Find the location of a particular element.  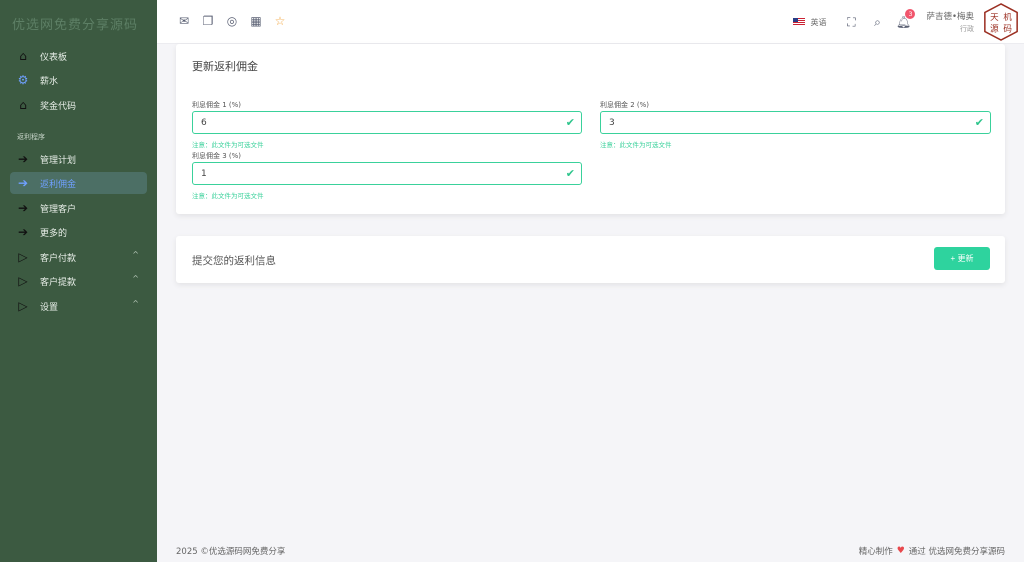

sidebar-item-more: ➔ 更多的 is located at coordinates (78, 232).